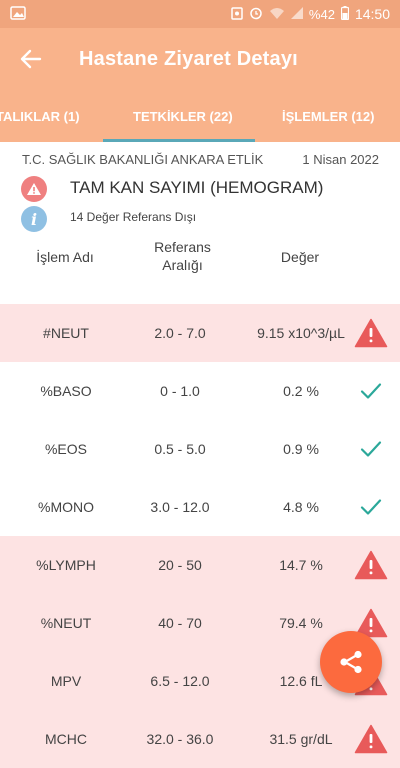 The width and height of the screenshot is (400, 768). What do you see at coordinates (179, 140) in the screenshot?
I see `tab-indicator` at bounding box center [179, 140].